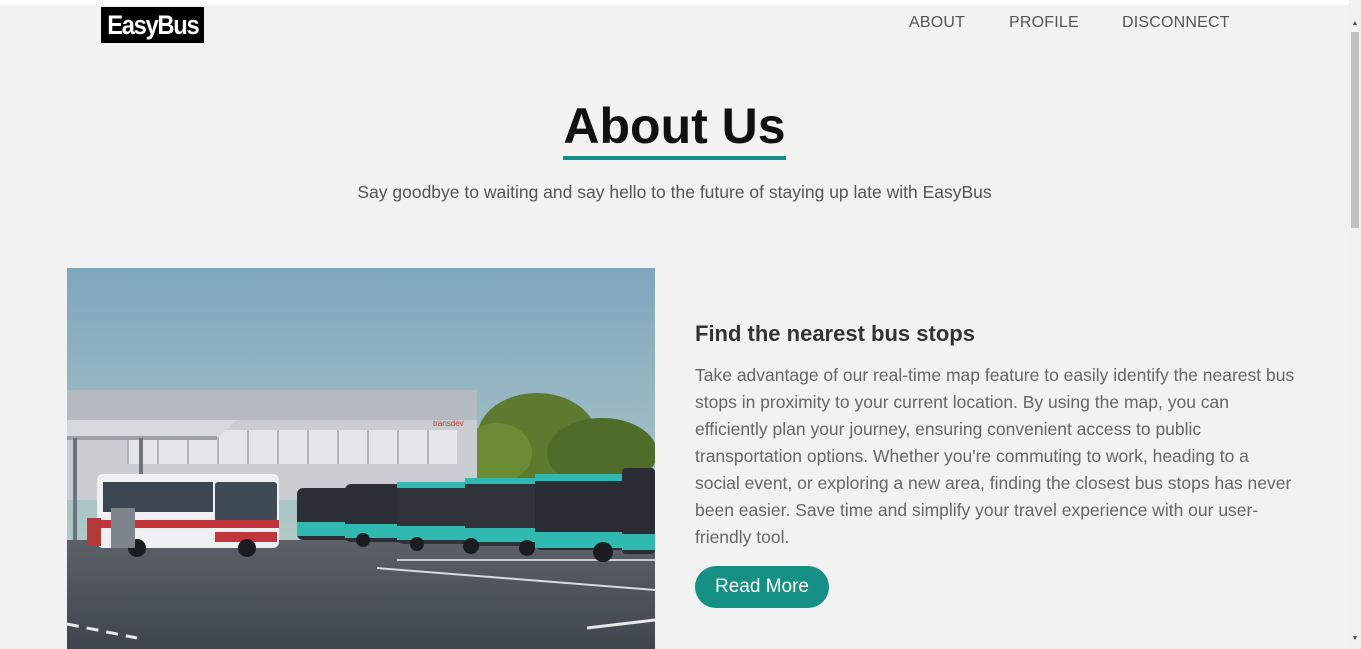  Describe the element at coordinates (937, 24) in the screenshot. I see `nav-about: ABOUT` at that location.